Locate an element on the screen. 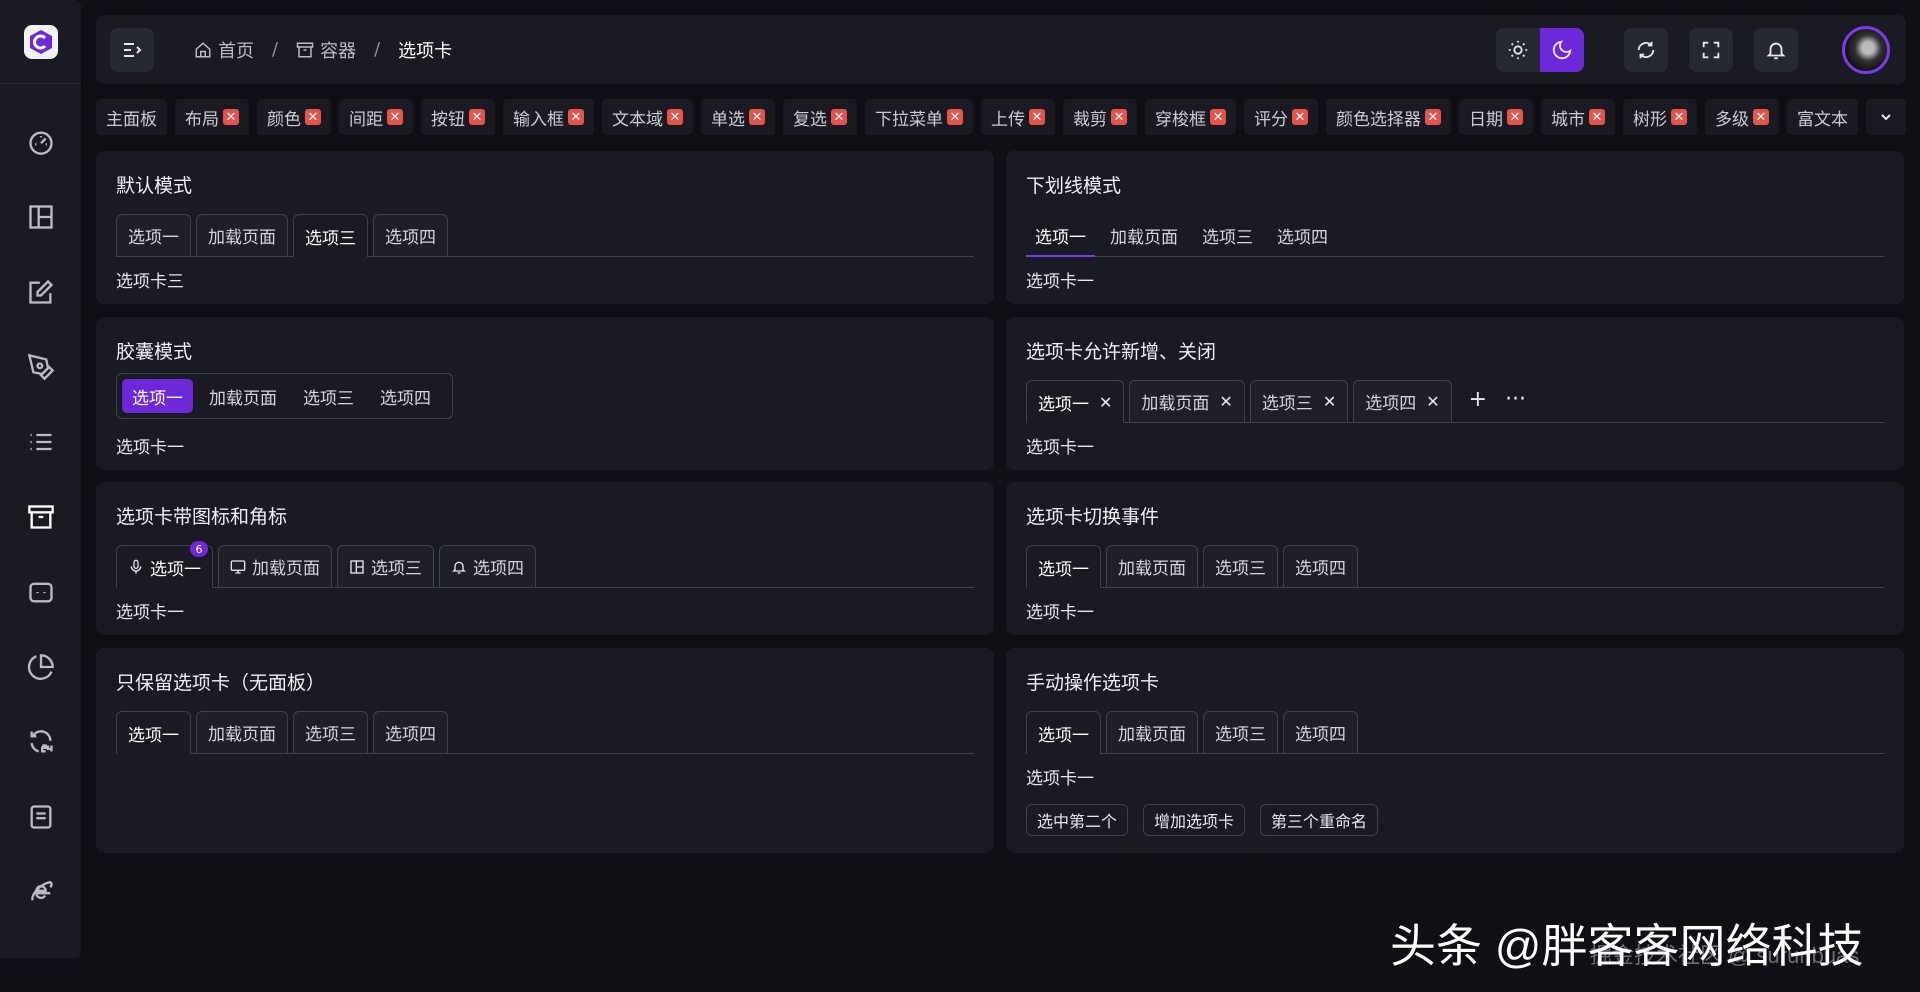 The width and height of the screenshot is (1920, 992). open-tab: 间距 ✕ is located at coordinates (376, 117).